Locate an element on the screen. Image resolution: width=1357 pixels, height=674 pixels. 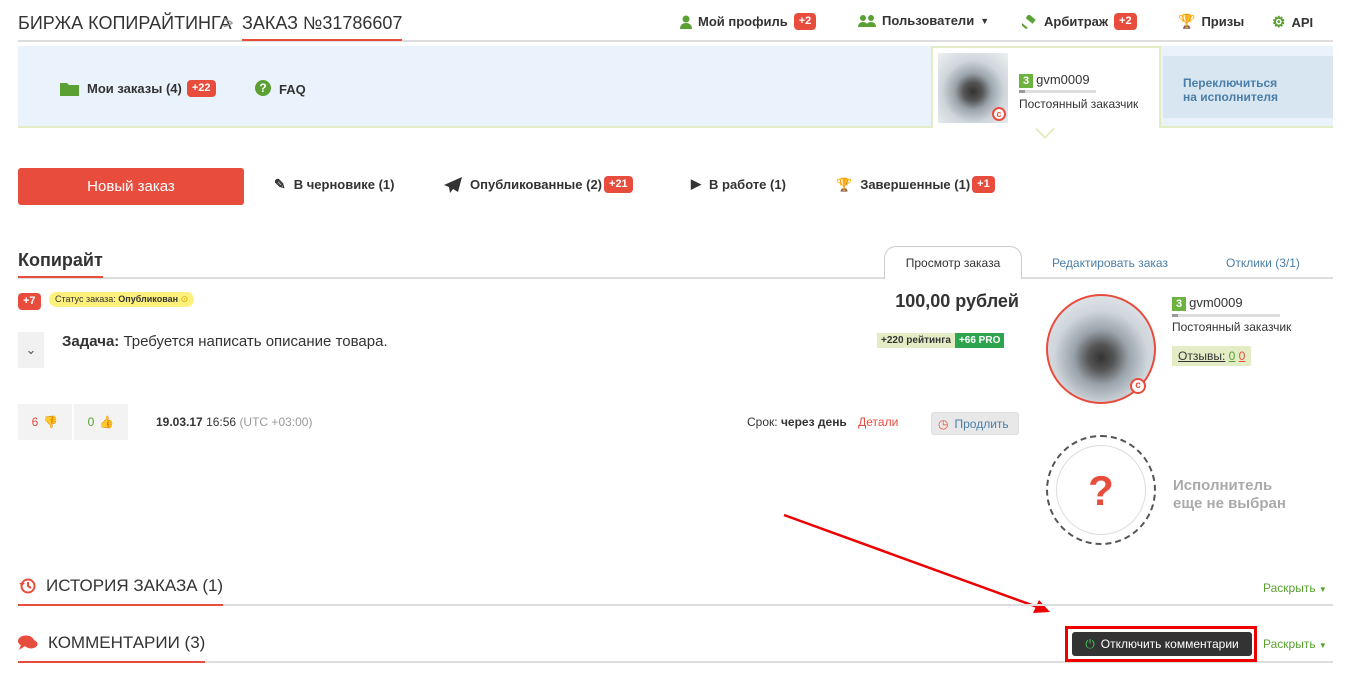
disable-comments-button: ⏻ Отключить комментарии is located at coordinates (1162, 644).